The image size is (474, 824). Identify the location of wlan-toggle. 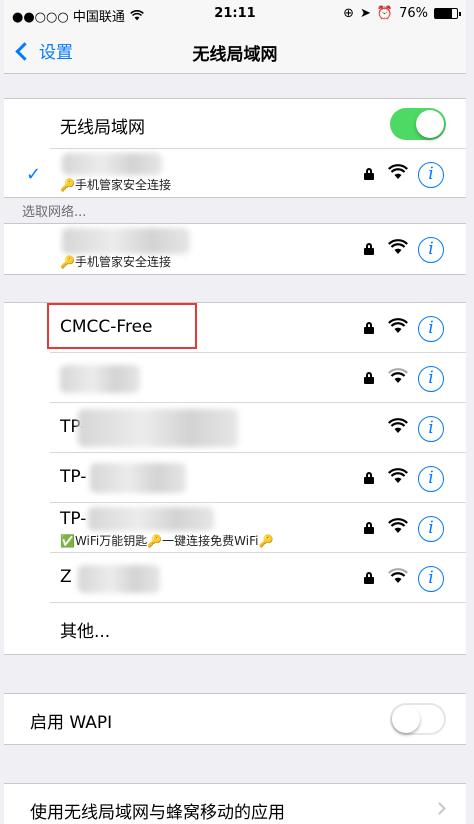
(418, 124).